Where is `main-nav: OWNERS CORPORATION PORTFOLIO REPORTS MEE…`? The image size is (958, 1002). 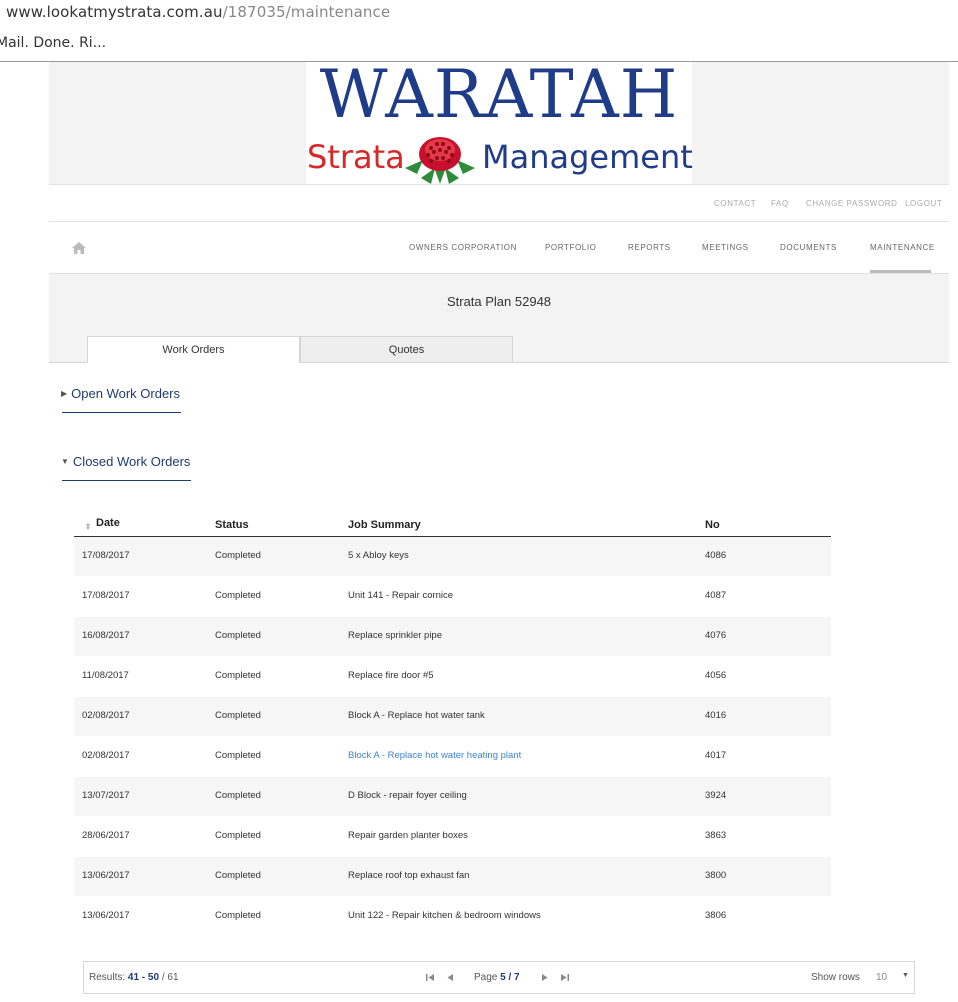 main-nav: OWNERS CORPORATION PORTFOLIO REPORTS MEE… is located at coordinates (499, 248).